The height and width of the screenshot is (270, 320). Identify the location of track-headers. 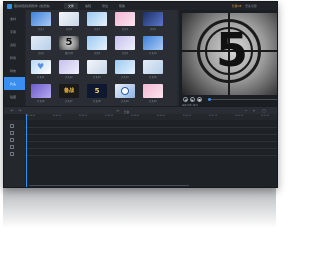
(14, 153).